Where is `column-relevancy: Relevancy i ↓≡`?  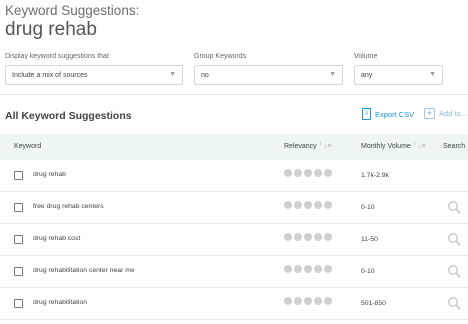 column-relevancy: Relevancy i ↓≡ is located at coordinates (308, 146).